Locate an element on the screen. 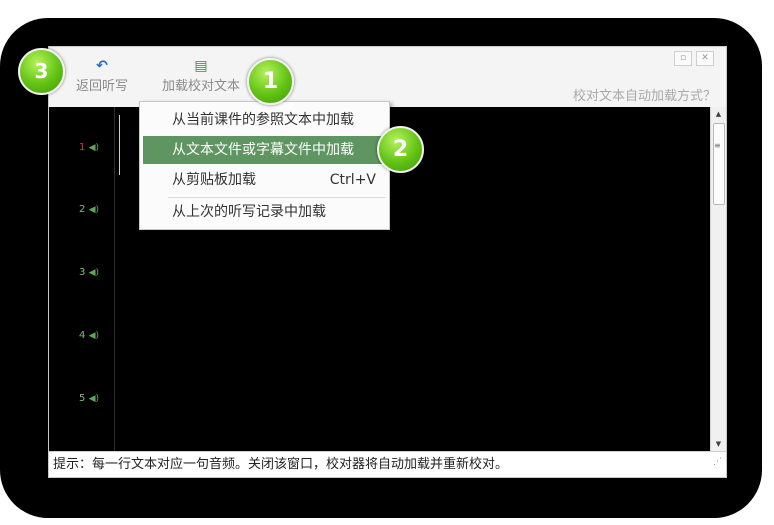  line-number-row: 3 ◀) is located at coordinates (95, 272).